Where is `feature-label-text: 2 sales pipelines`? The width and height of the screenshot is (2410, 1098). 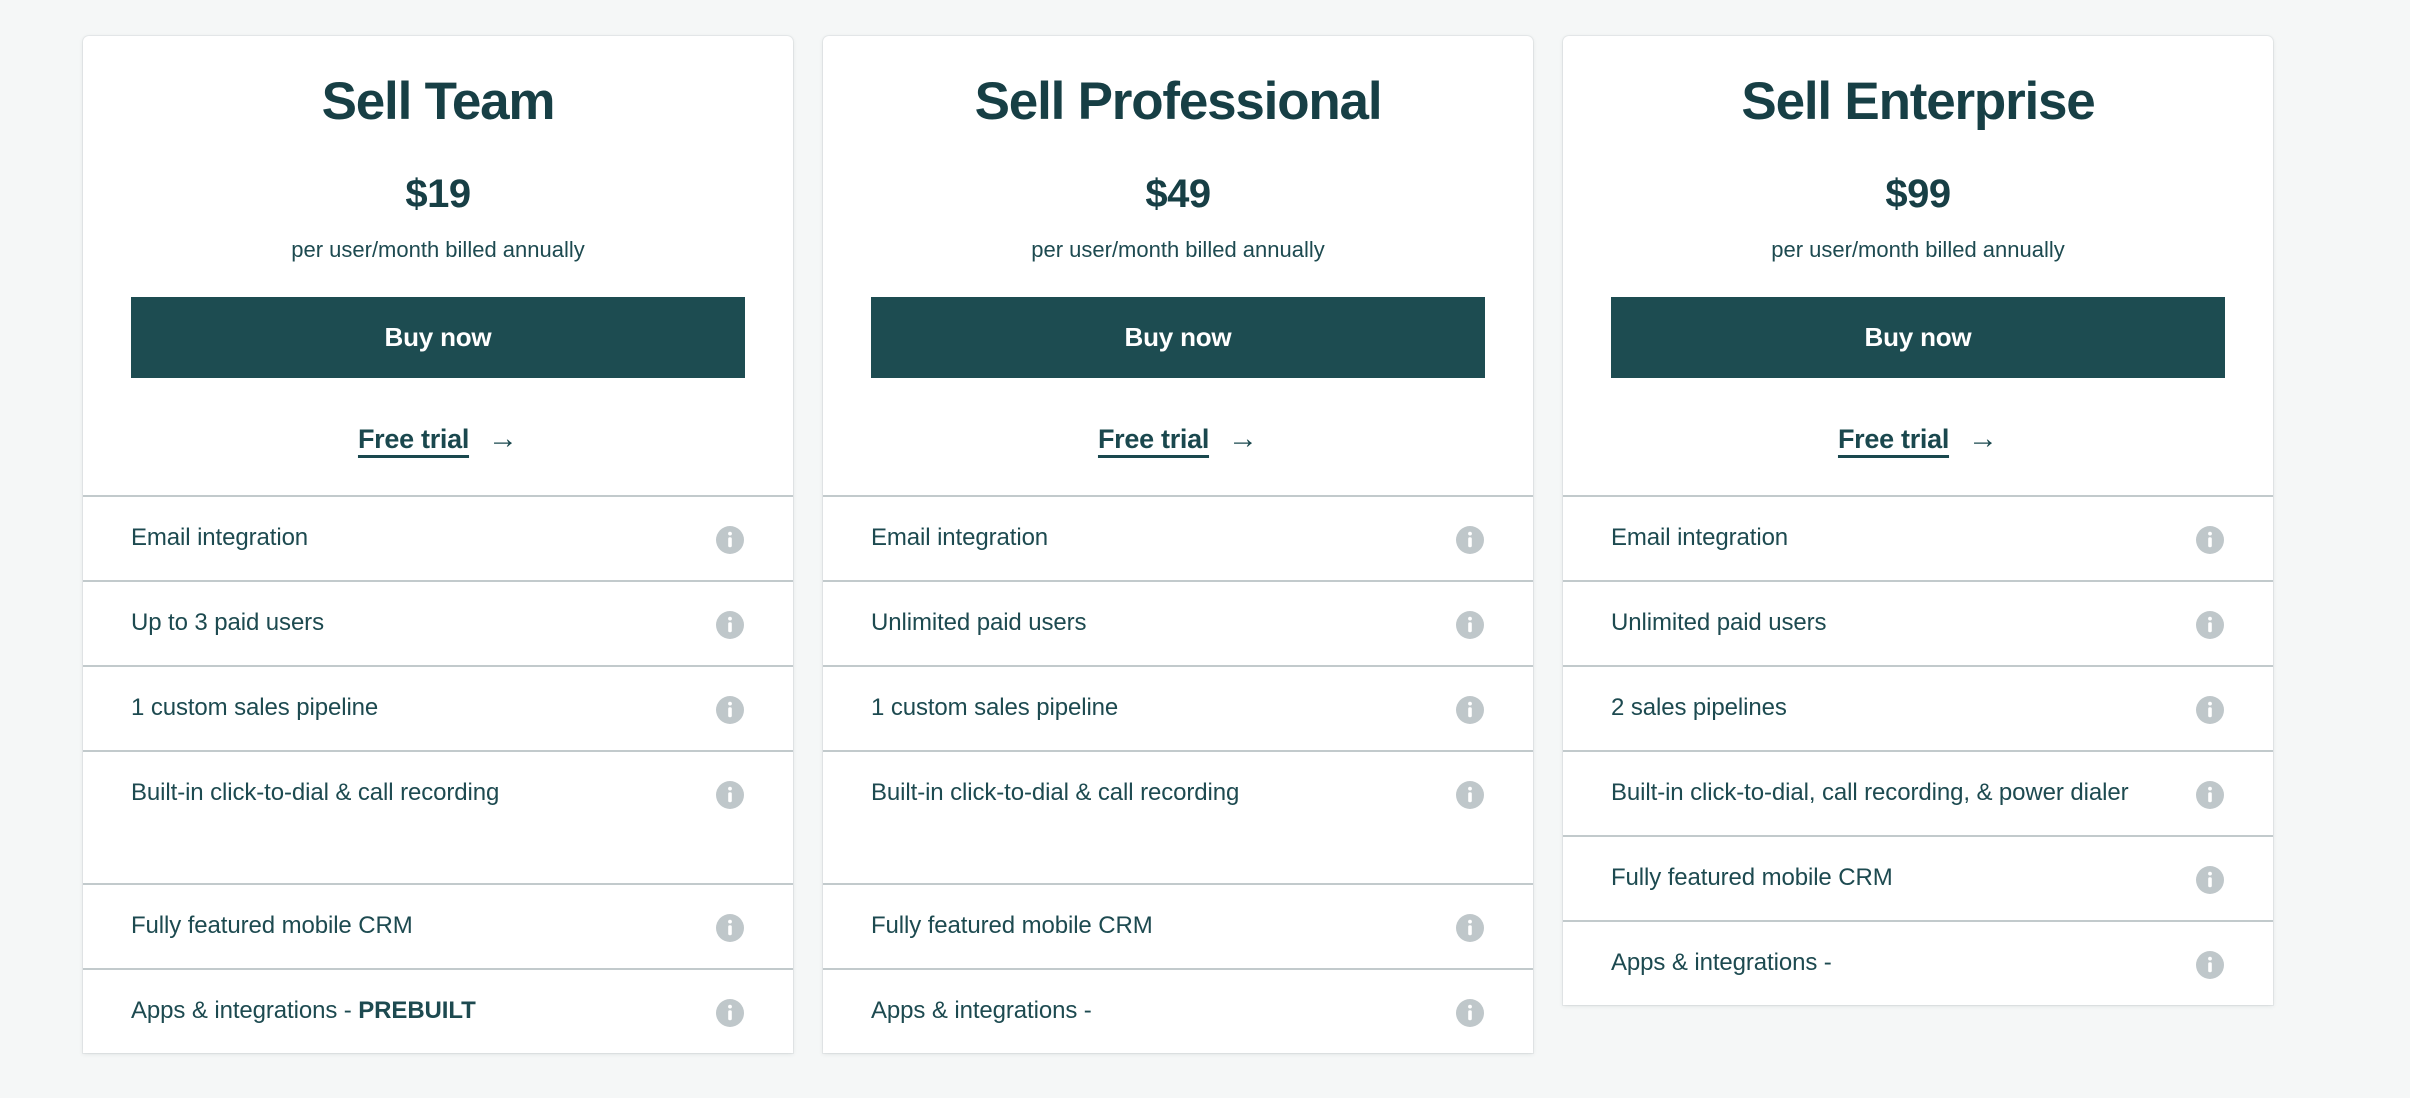 feature-label-text: 2 sales pipelines is located at coordinates (1699, 708).